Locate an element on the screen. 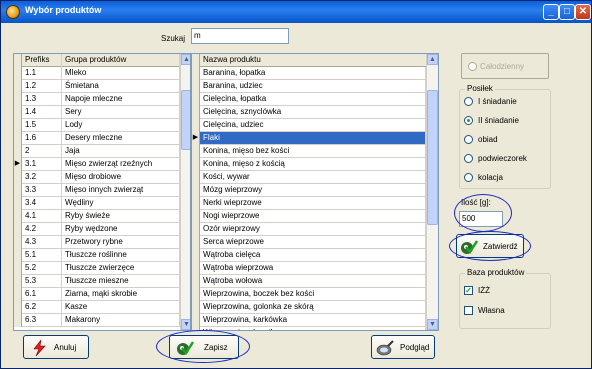 The width and height of the screenshot is (592, 369). product-name-cell: Wątroba wołowa is located at coordinates (313, 281).